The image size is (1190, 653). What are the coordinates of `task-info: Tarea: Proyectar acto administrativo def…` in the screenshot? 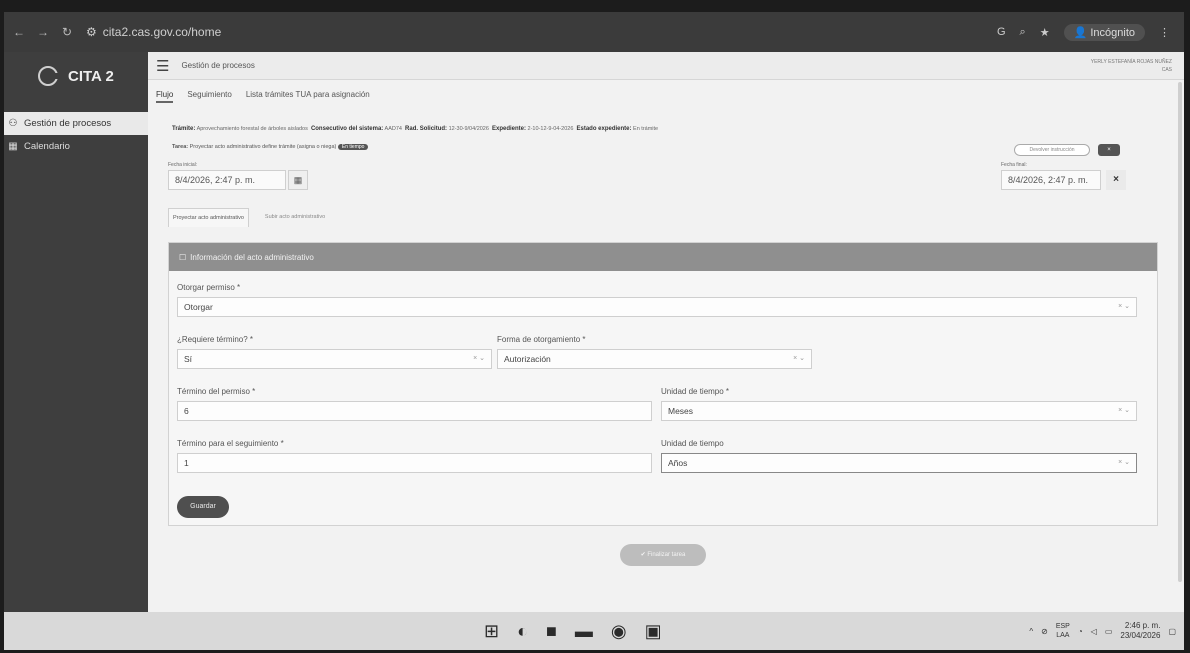 It's located at (270, 147).